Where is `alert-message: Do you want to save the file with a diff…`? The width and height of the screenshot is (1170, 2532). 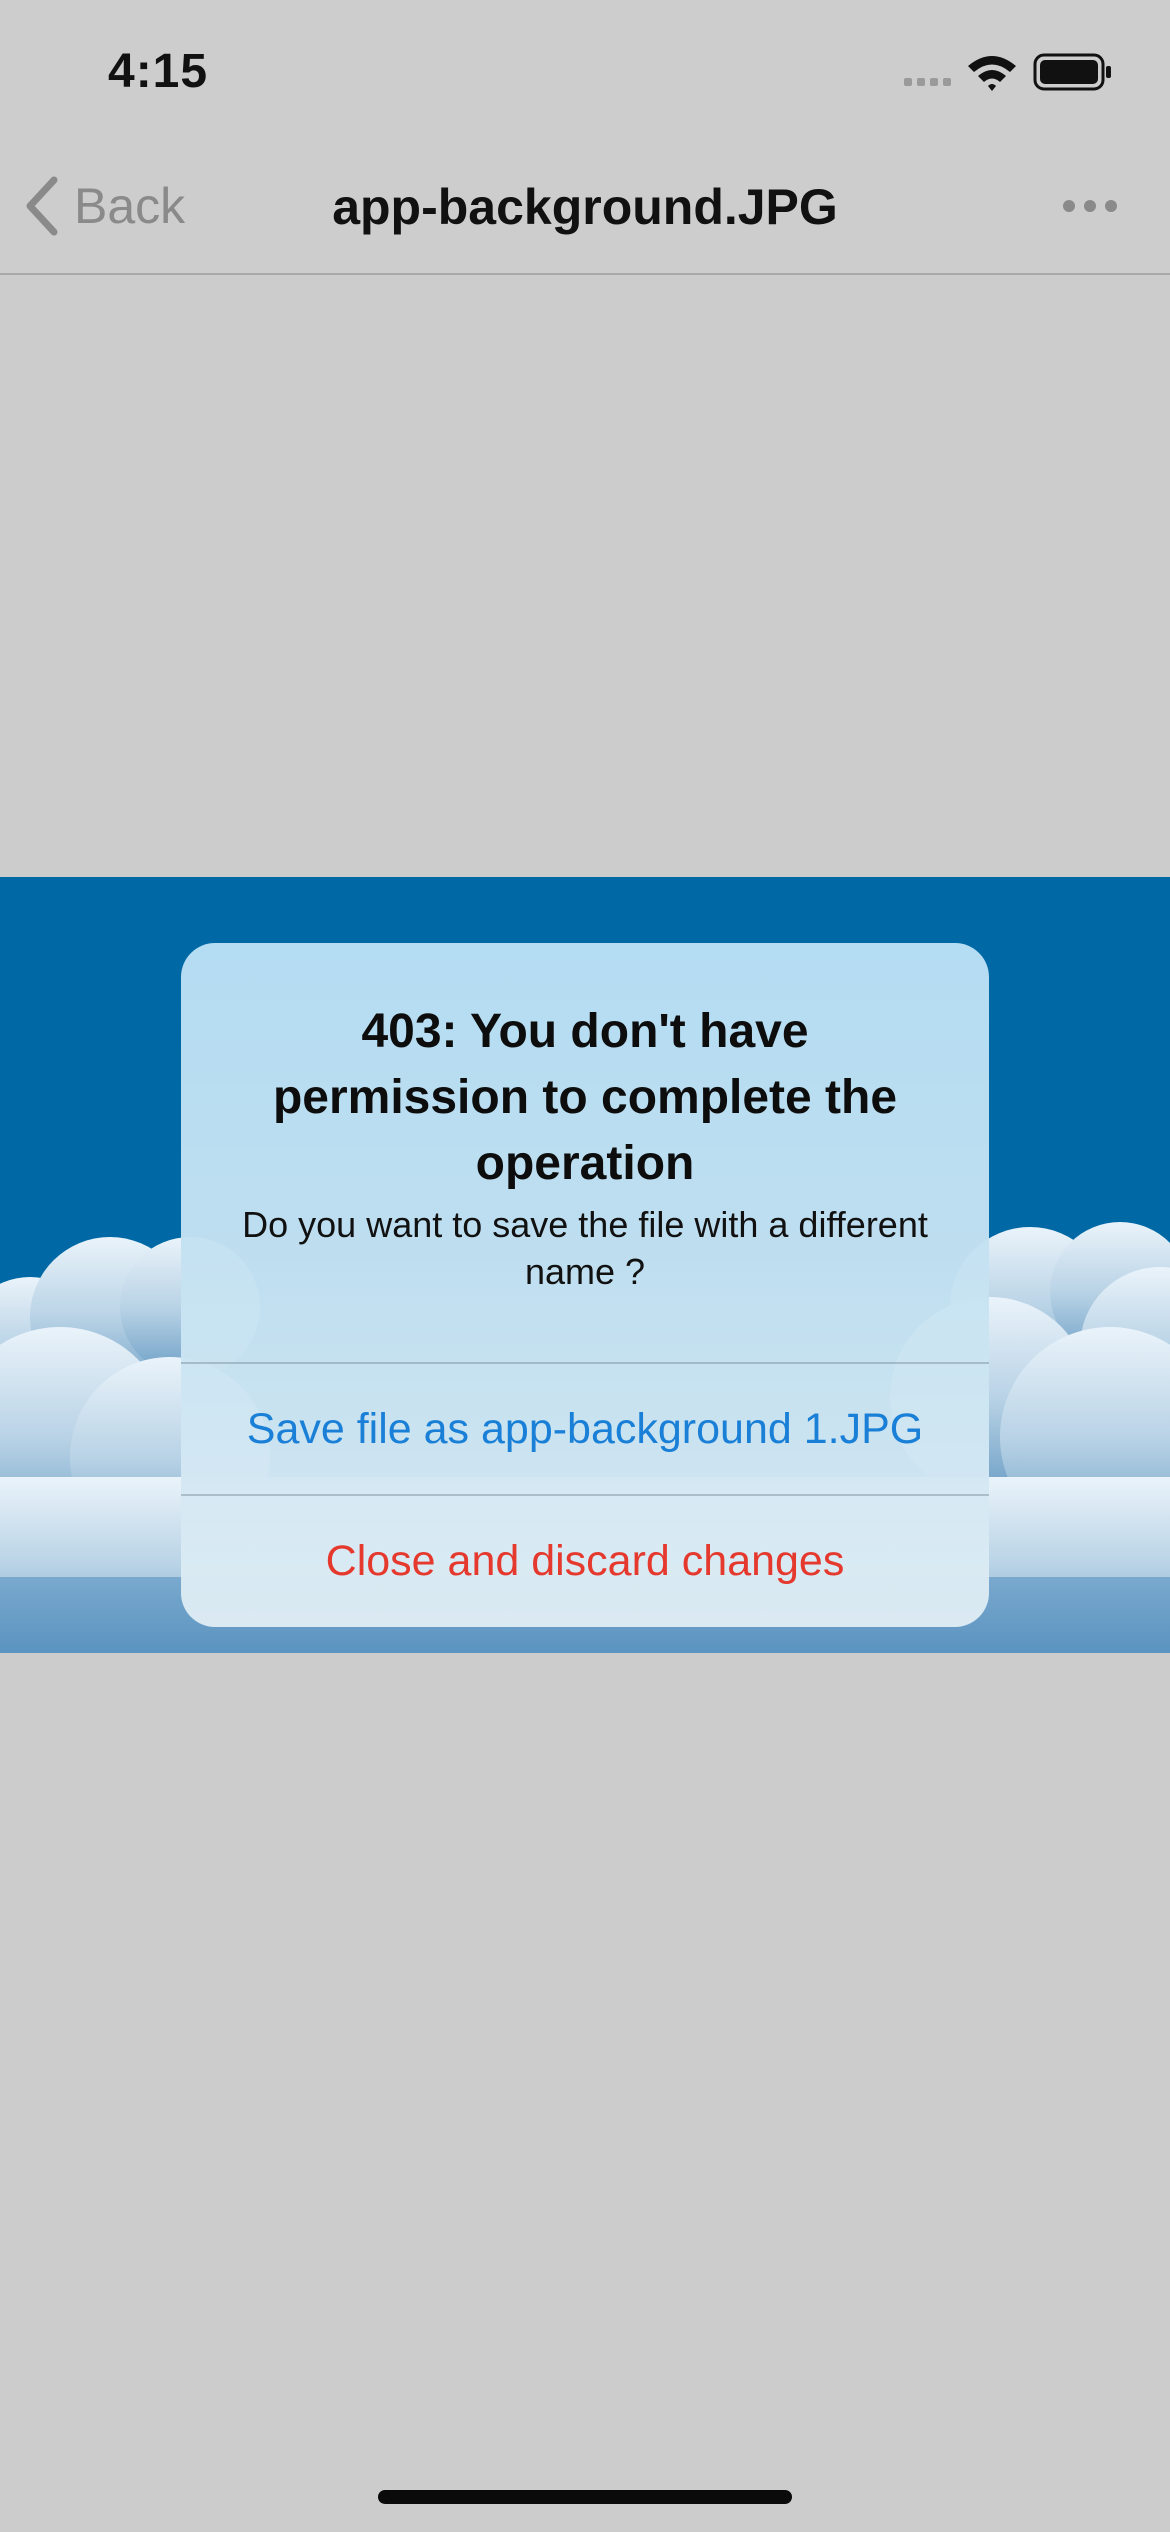
alert-message: Do you want to save the file with a diff… is located at coordinates (585, 1248).